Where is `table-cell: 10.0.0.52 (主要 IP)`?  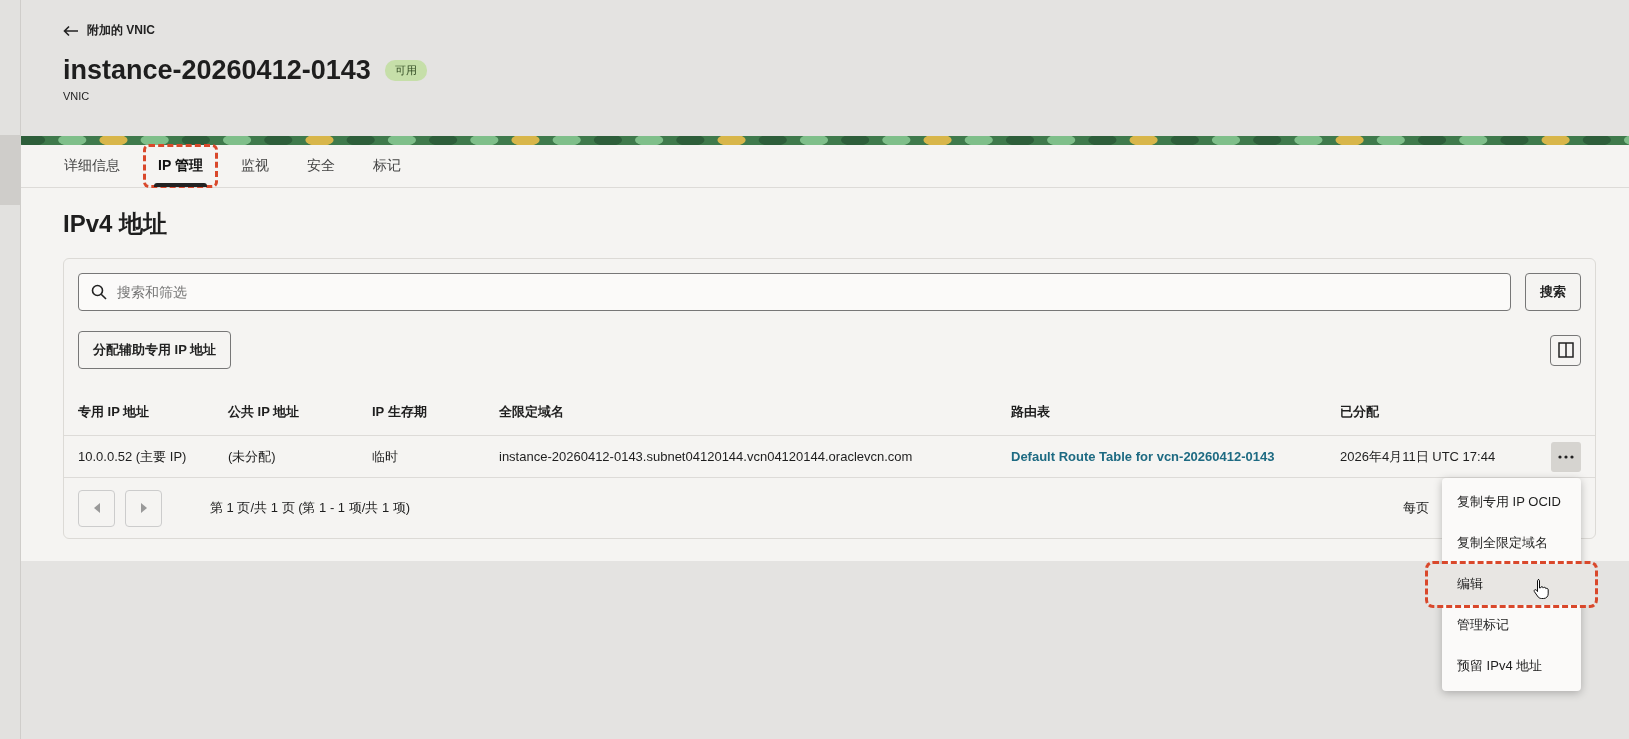 table-cell: 10.0.0.52 (主要 IP) is located at coordinates (132, 456).